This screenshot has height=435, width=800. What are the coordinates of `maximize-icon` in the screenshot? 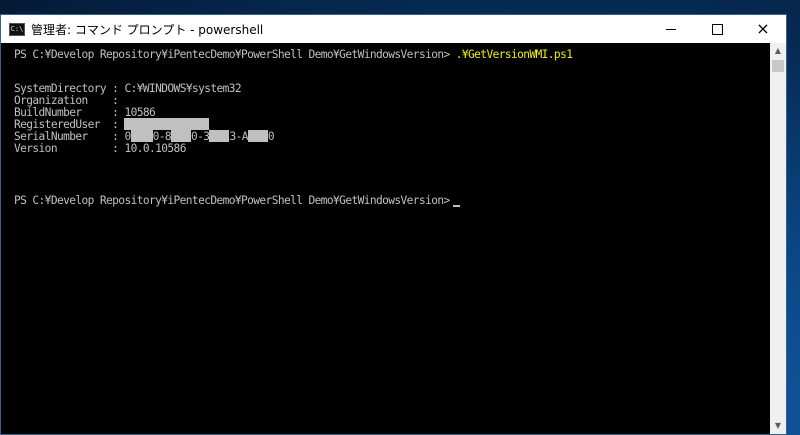 It's located at (717, 29).